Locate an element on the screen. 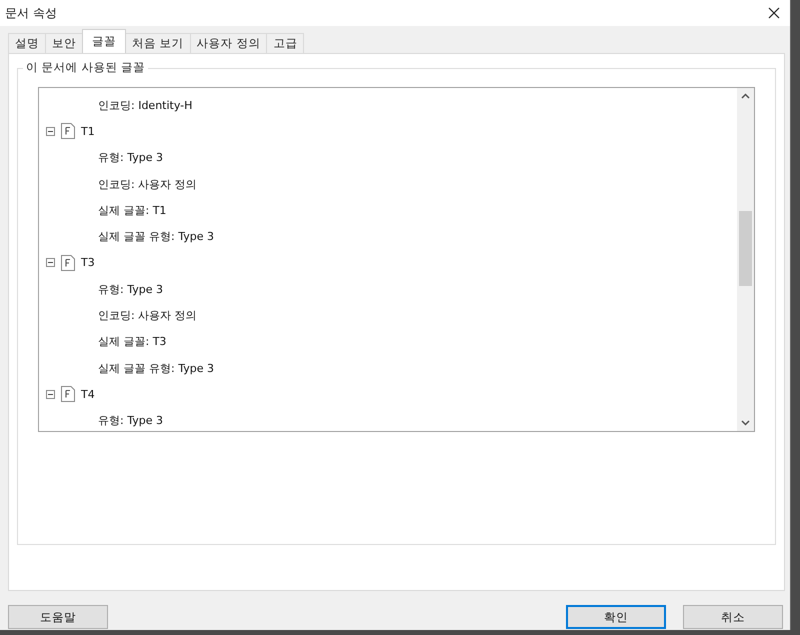  scroll-down-icon is located at coordinates (745, 423).